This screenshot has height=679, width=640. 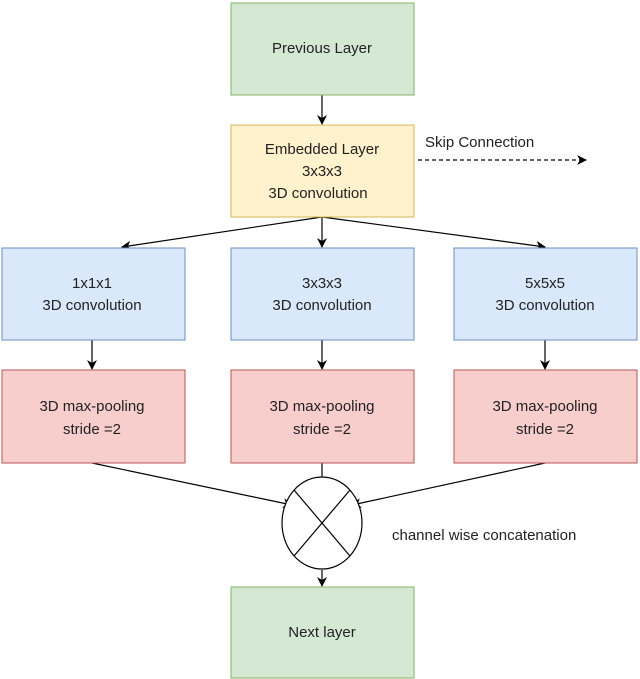 I want to click on node-embedded-layer: Embedded Layer 3x3x3 3D convolution, so click(x=322, y=171).